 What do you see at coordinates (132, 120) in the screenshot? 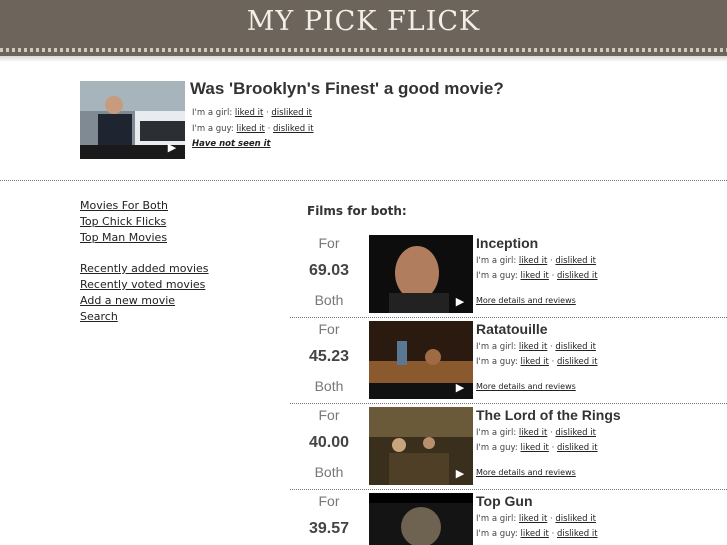
I see `featured-movie-thumbnail: ▶` at bounding box center [132, 120].